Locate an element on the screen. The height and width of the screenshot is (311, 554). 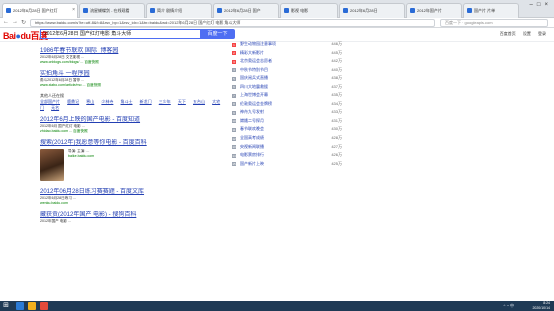
window-controls: –□× is located at coordinates (541, 5).